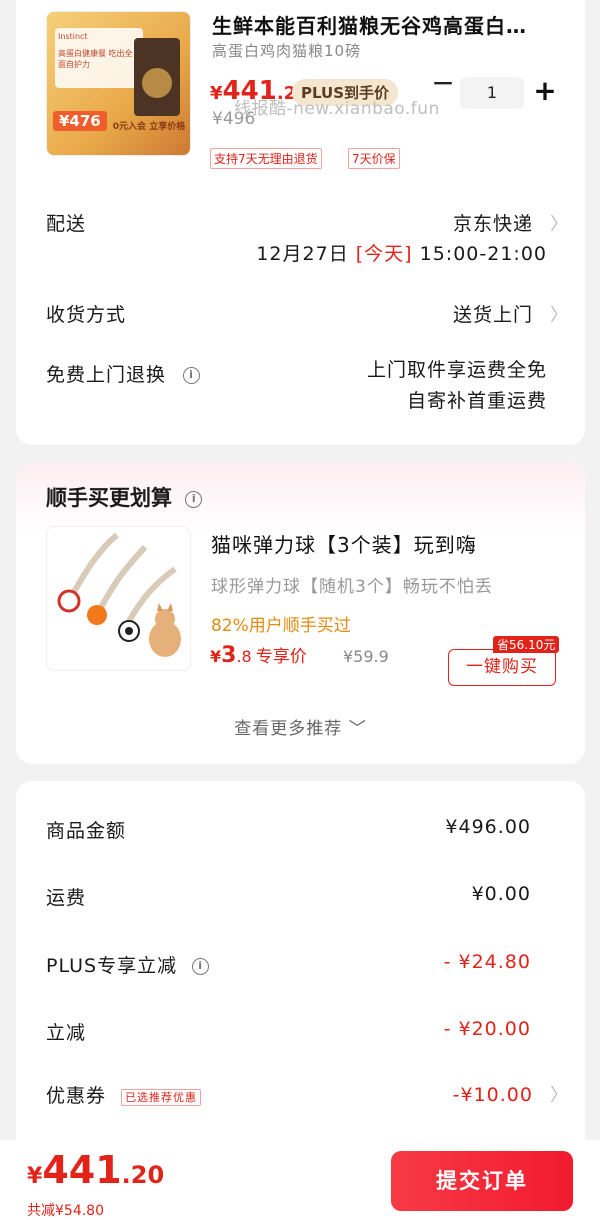 Image resolution: width=600 pixels, height=1220 pixels. I want to click on quantity-increase-button: +, so click(545, 92).